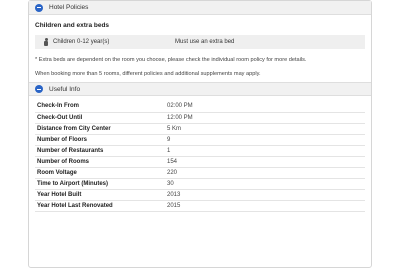  Describe the element at coordinates (200, 89) in the screenshot. I see `useful-info-header: Useful Info` at that location.